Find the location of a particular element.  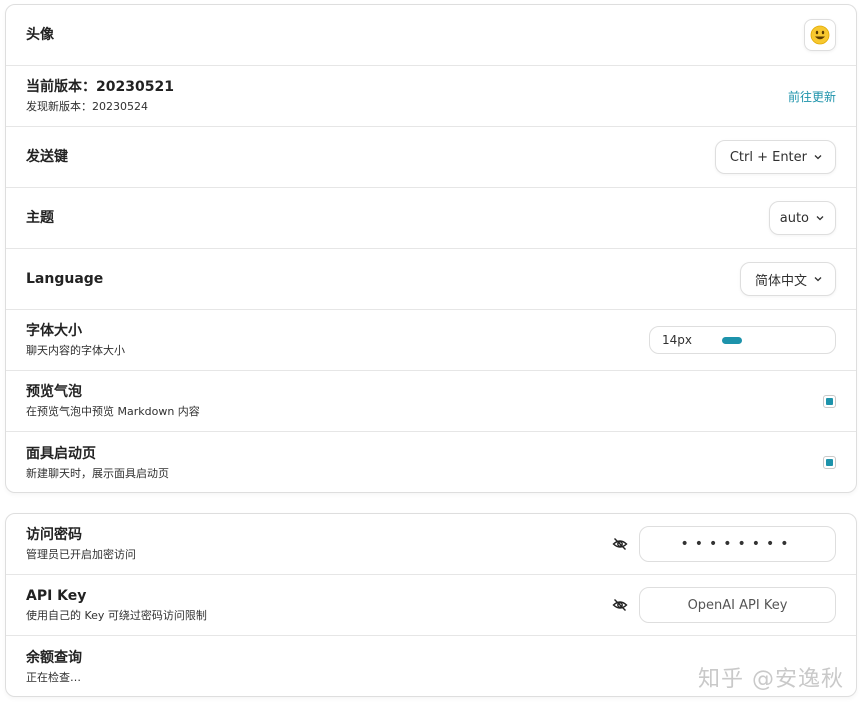

font-size-label: 字体大小 is located at coordinates (54, 331).